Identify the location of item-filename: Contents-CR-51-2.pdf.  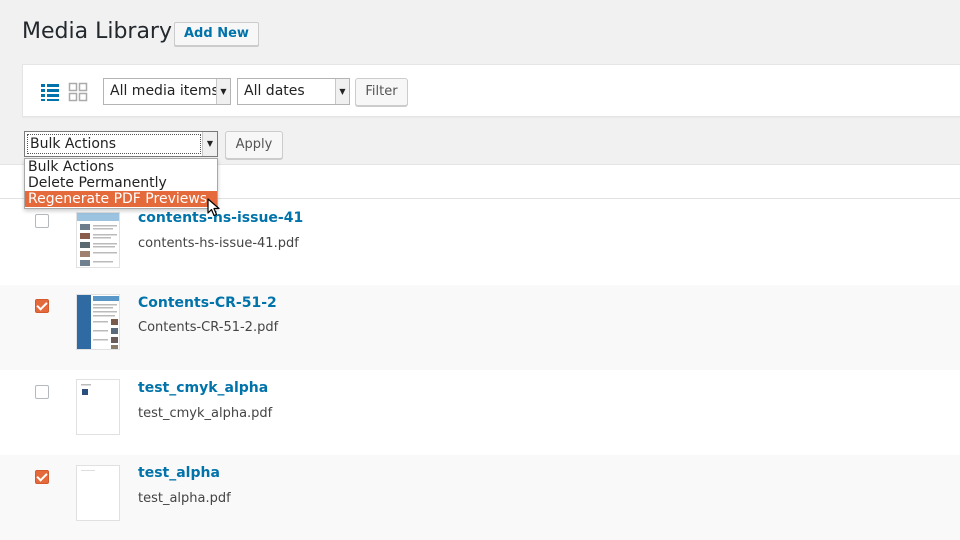
(208, 327).